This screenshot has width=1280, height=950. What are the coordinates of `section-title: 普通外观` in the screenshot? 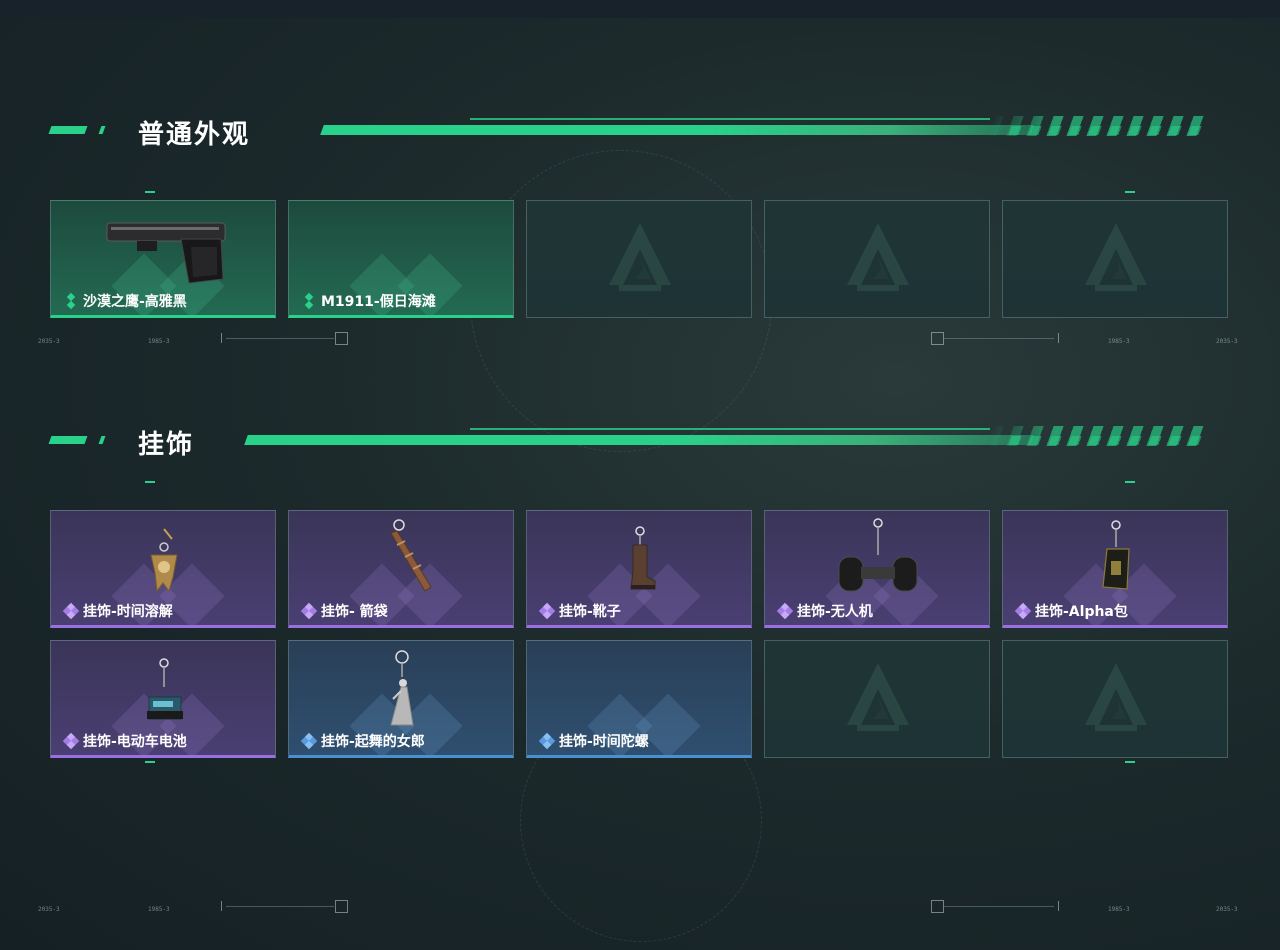 It's located at (194, 135).